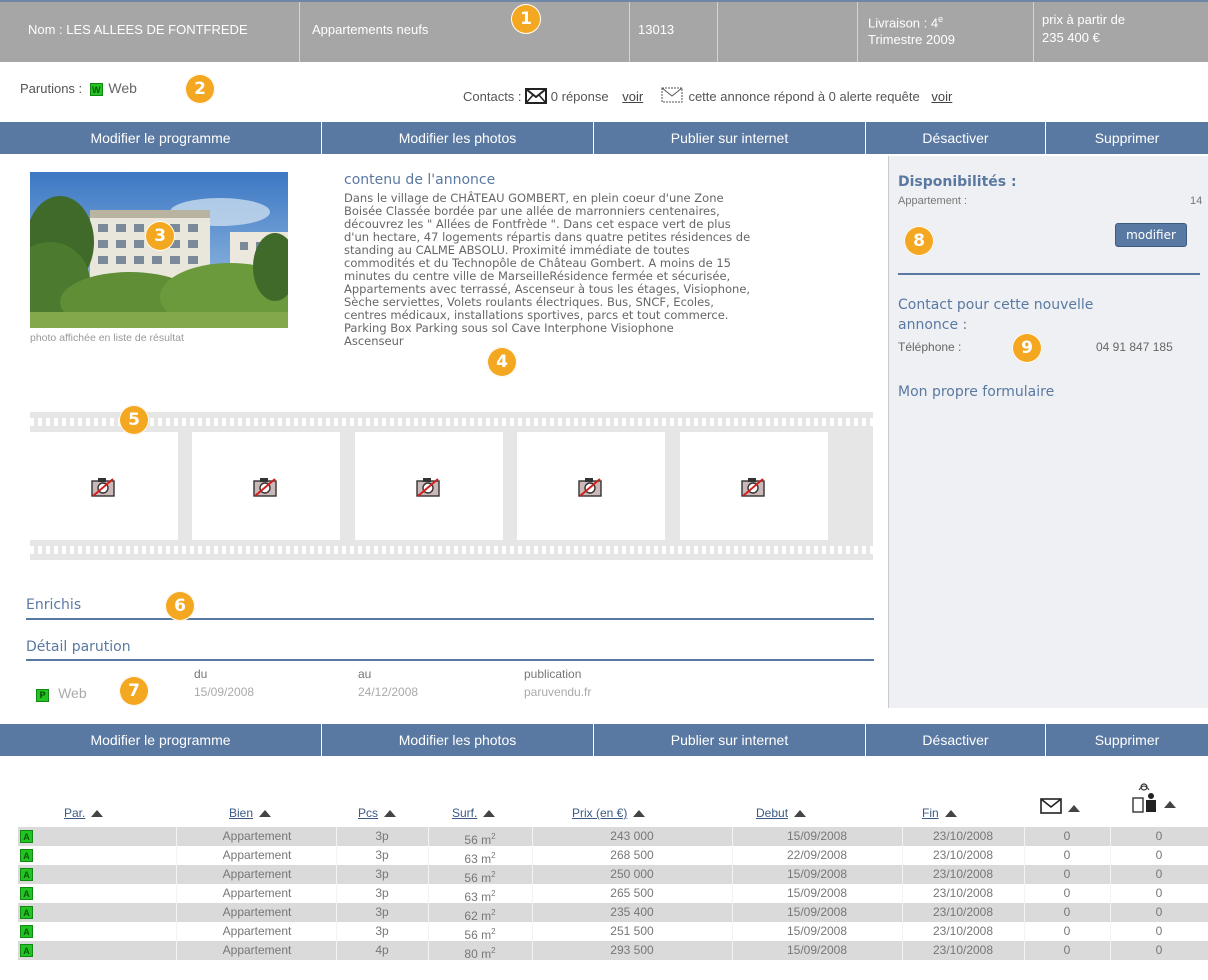 This screenshot has height=980, width=1208. What do you see at coordinates (458, 740) in the screenshot?
I see `modifier-photos-button-bottom: Modifier les photos` at bounding box center [458, 740].